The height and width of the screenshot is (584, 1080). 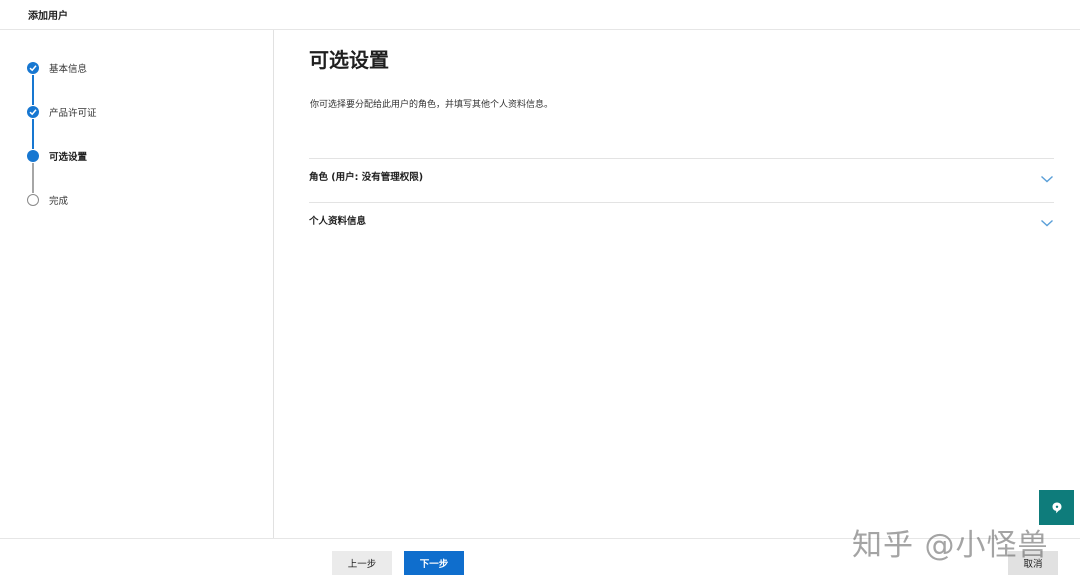 I want to click on step-label: 产品许可证, so click(x=73, y=113).